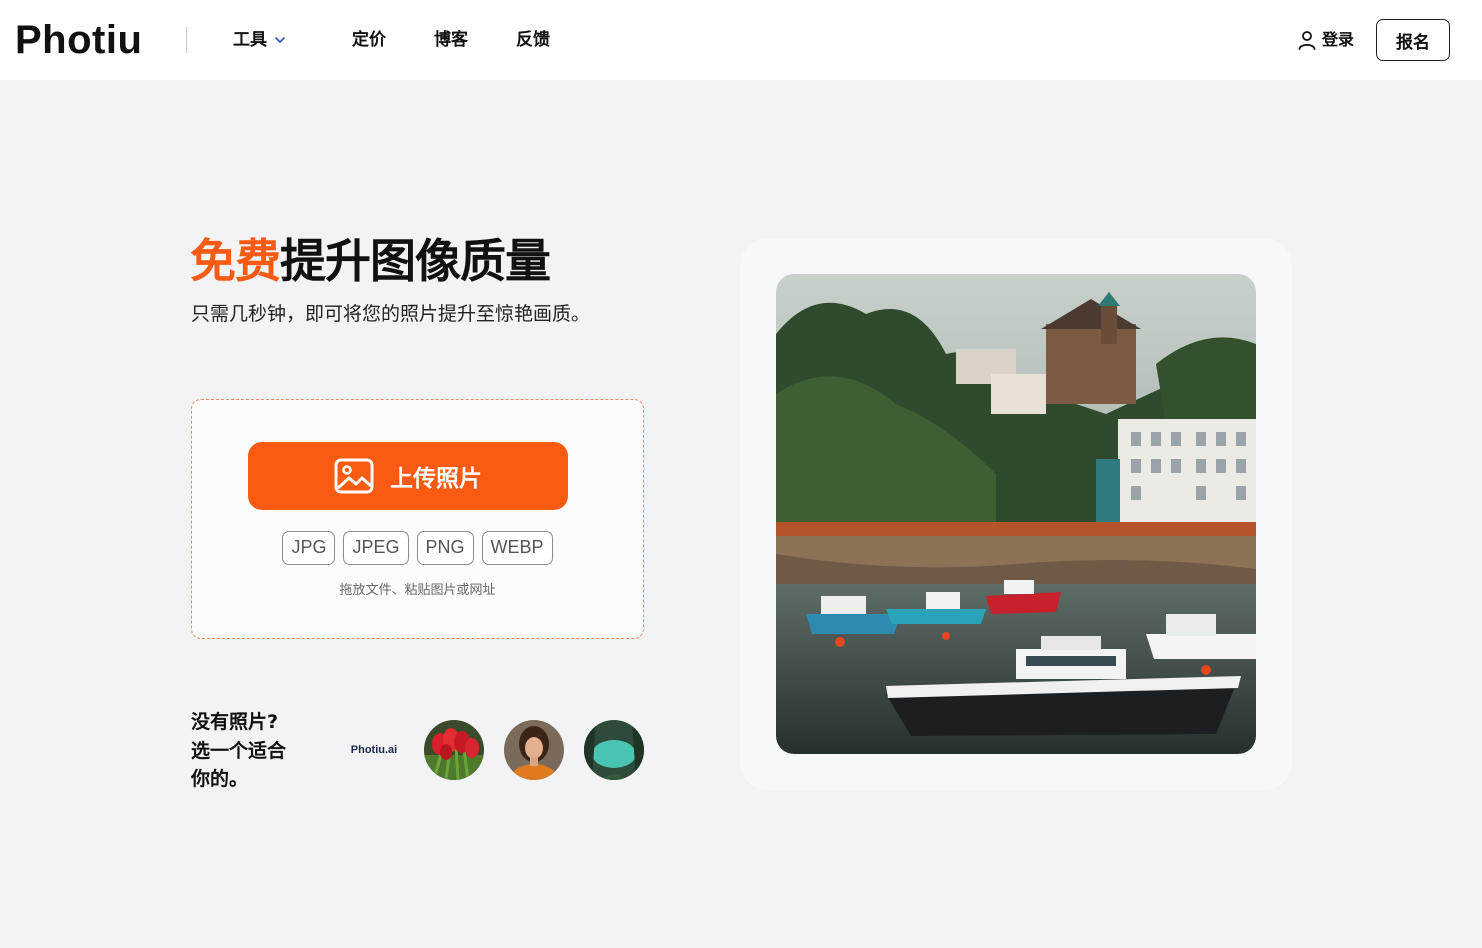  What do you see at coordinates (376, 548) in the screenshot?
I see `format-badge: JPEG` at bounding box center [376, 548].